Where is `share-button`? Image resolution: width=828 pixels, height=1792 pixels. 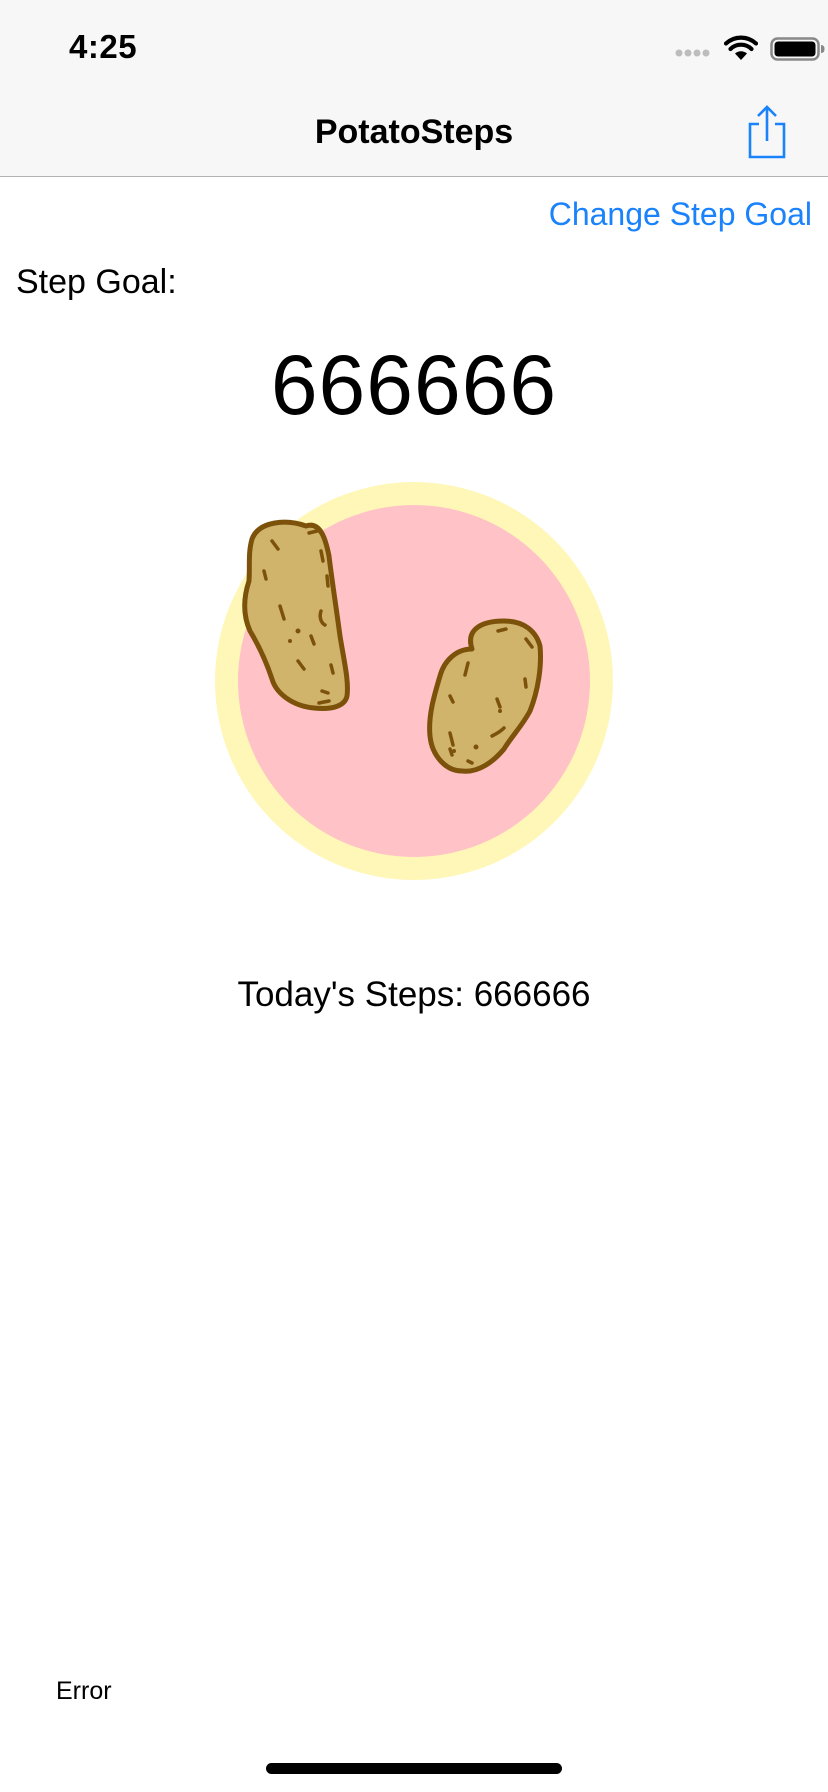
share-button is located at coordinates (767, 132).